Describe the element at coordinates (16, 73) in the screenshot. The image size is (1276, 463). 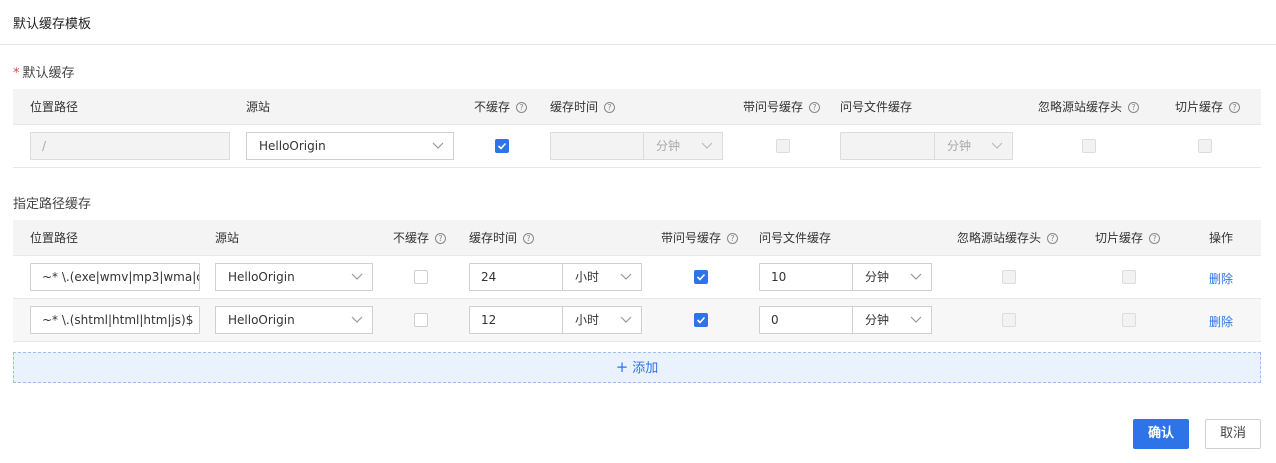
I see `required-mark: *` at that location.